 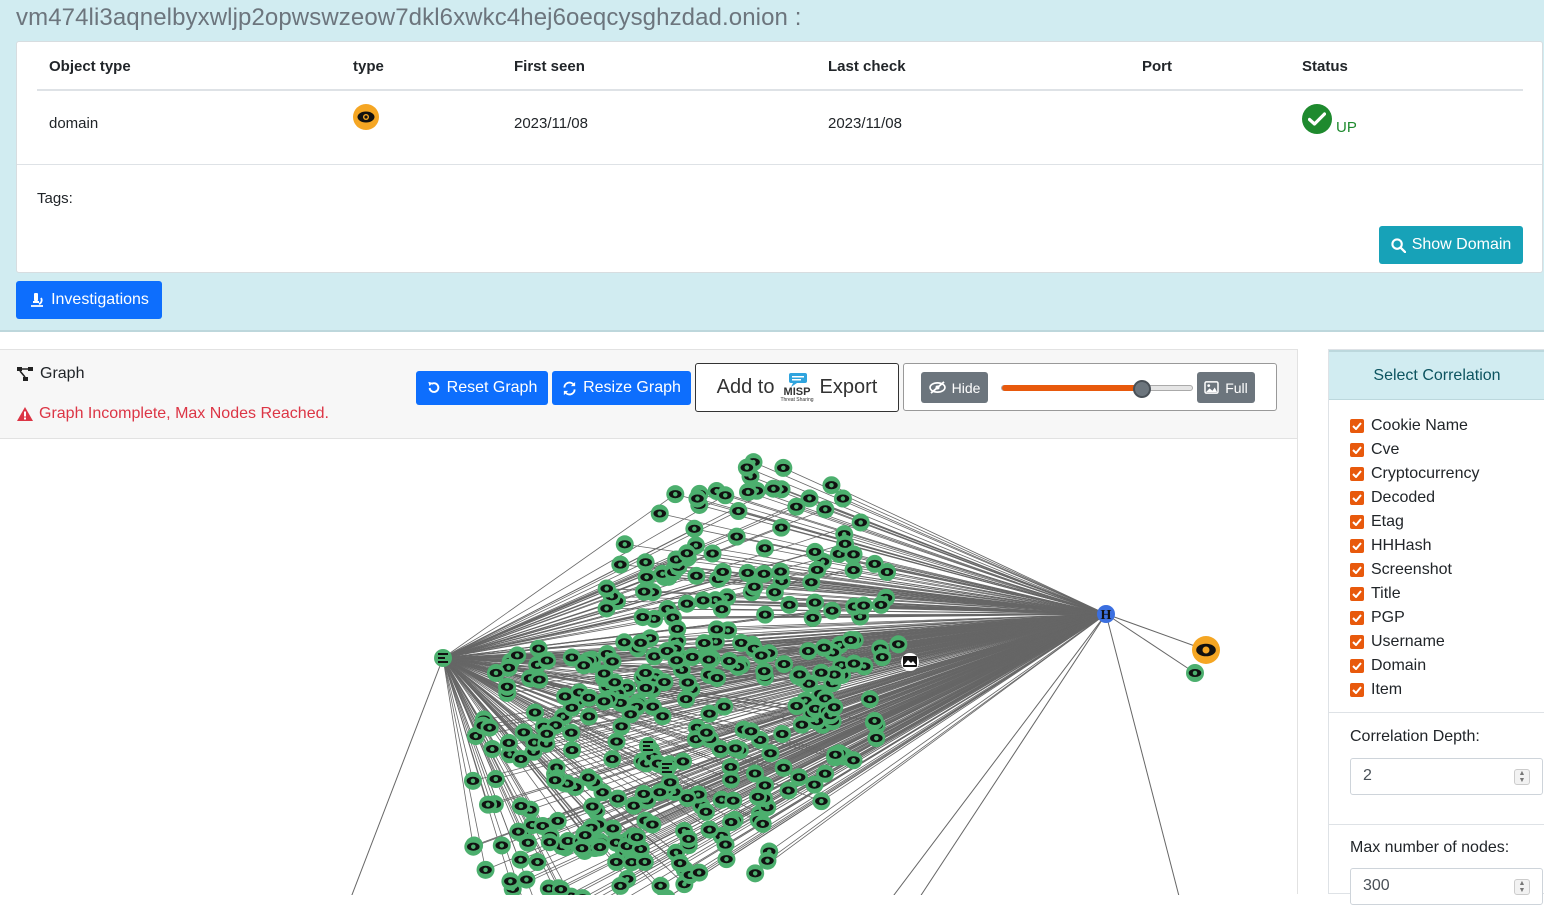 What do you see at coordinates (1414, 666) in the screenshot?
I see `correlation-item: Domain` at bounding box center [1414, 666].